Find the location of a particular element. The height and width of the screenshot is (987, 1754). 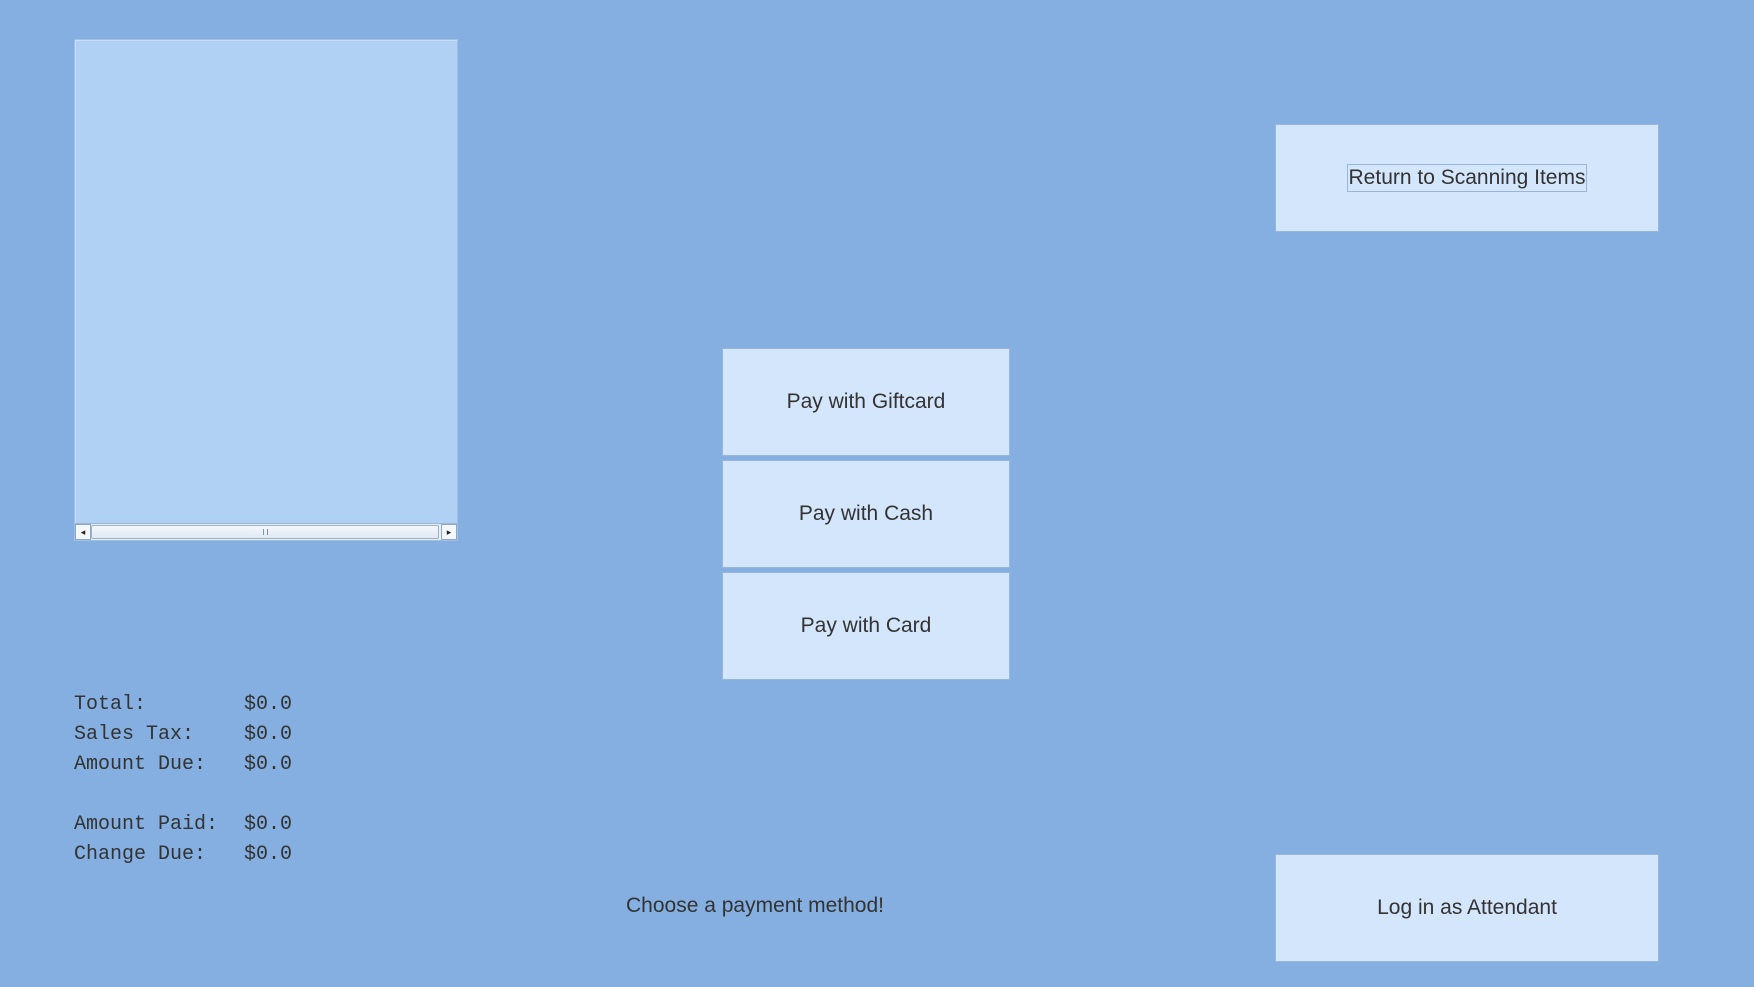

change-due-row: Change Due: $0.0 is located at coordinates (183, 855).